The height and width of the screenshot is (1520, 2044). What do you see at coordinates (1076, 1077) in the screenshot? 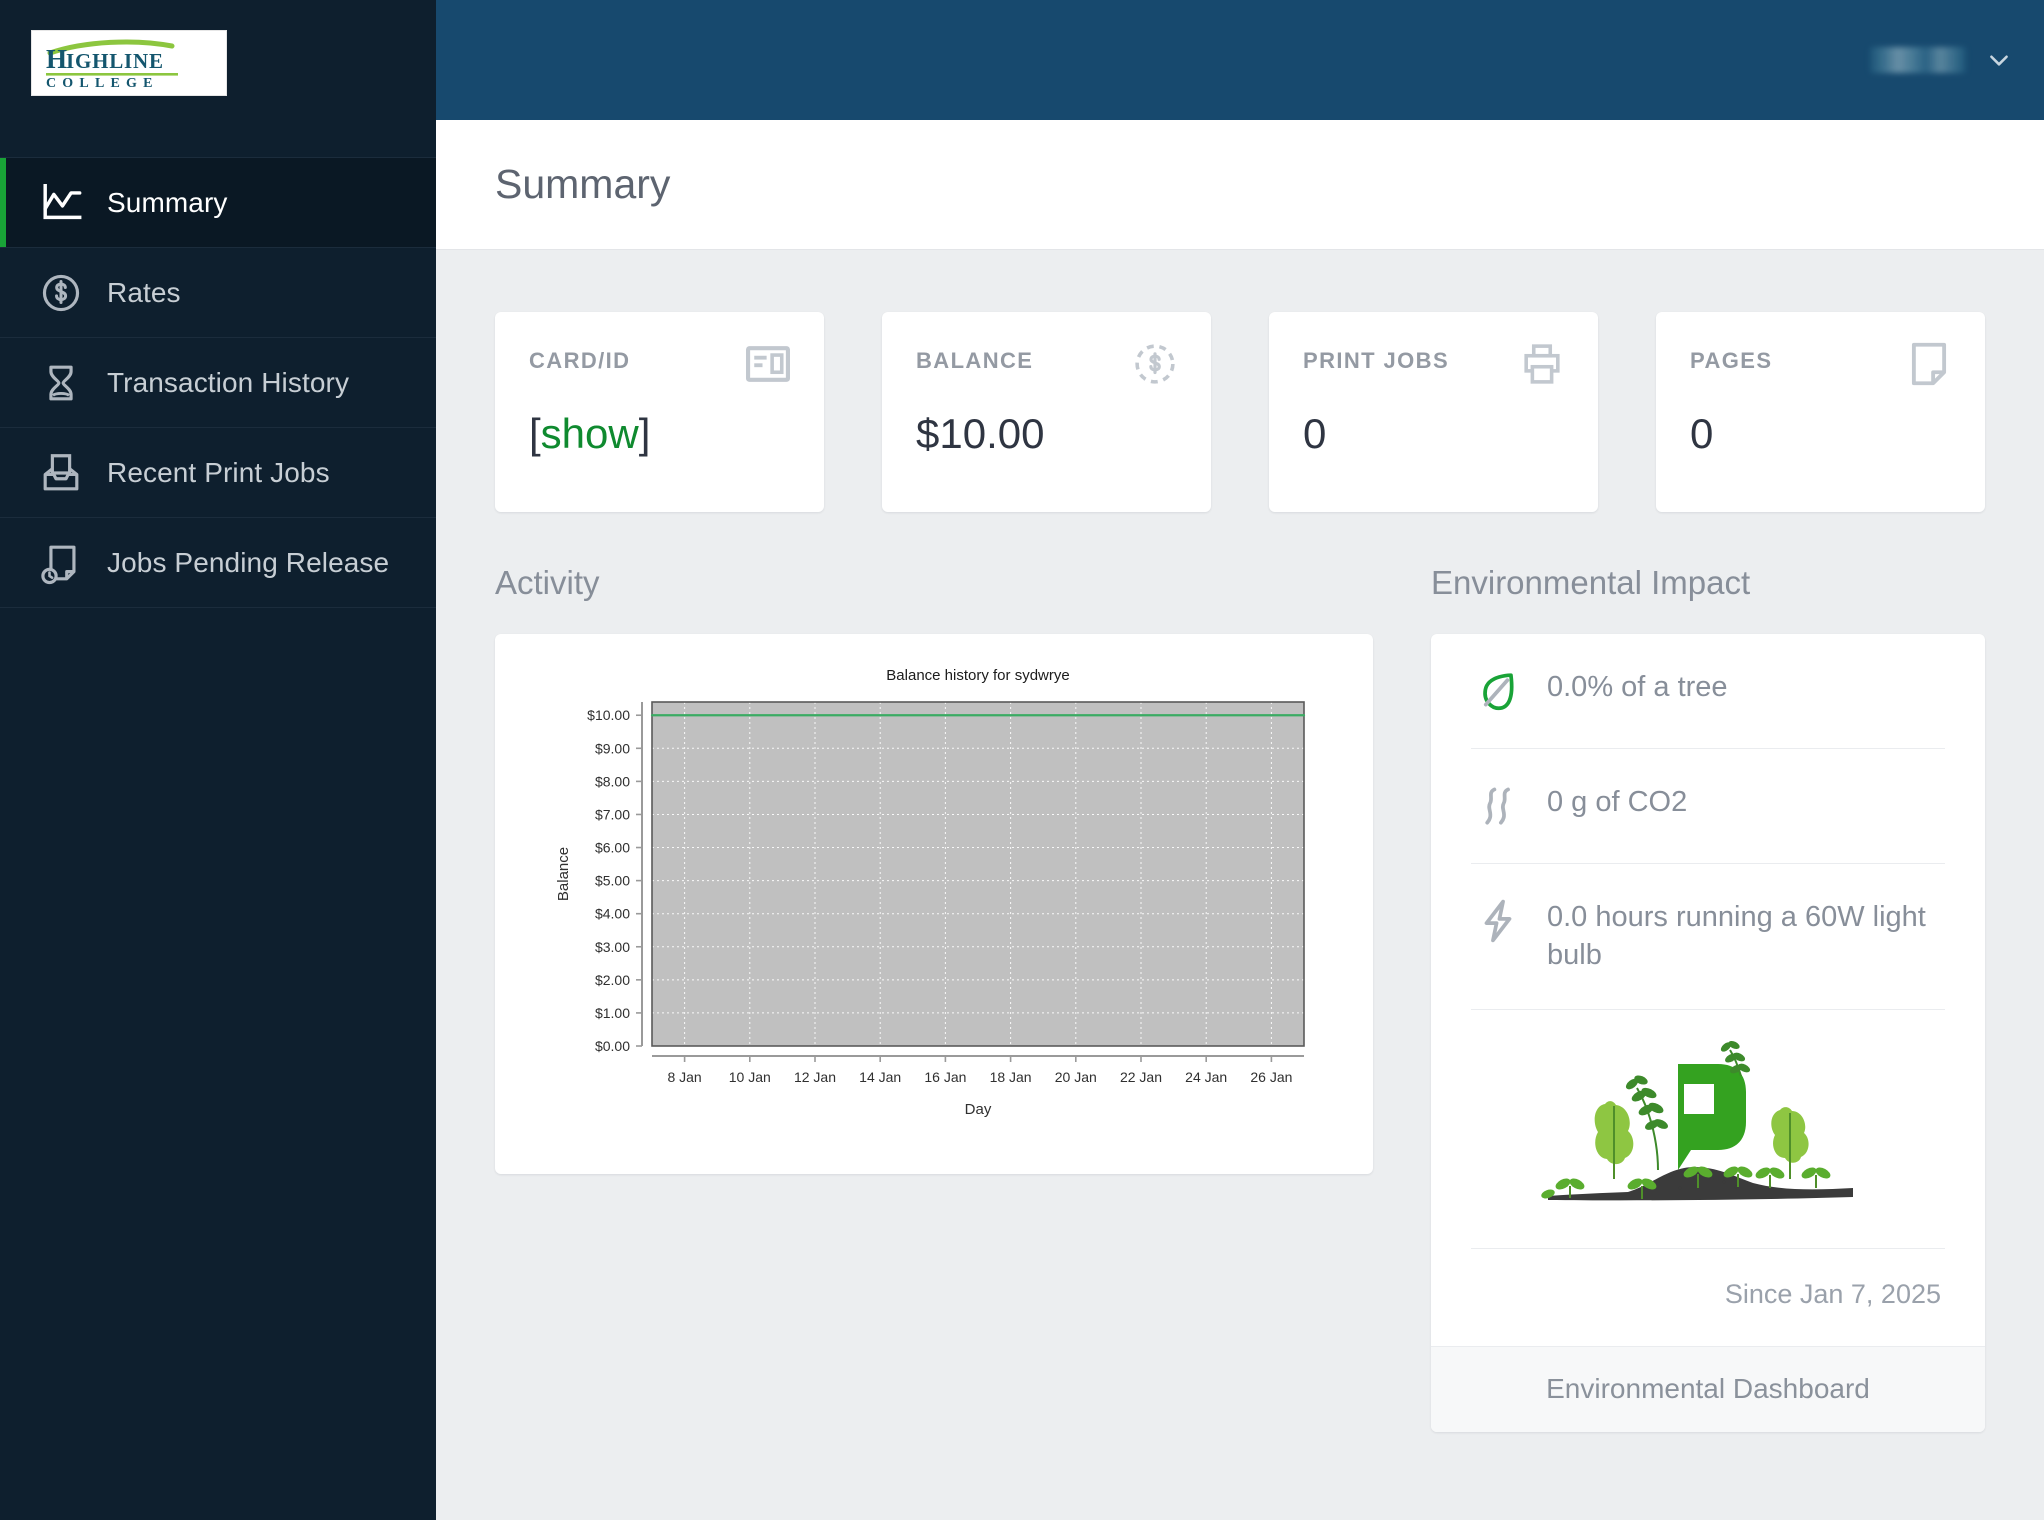
I see `svg-text: 20 Jan` at bounding box center [1076, 1077].